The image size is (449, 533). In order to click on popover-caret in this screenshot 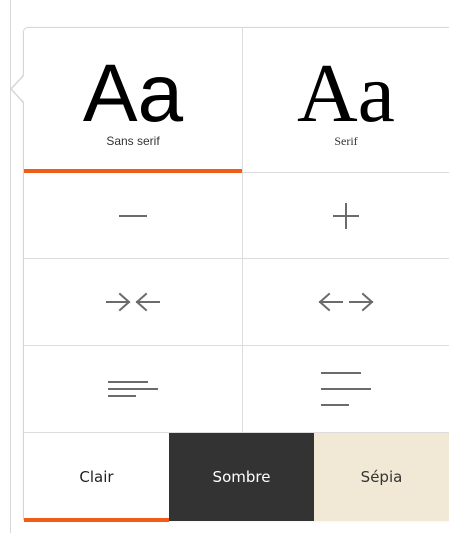, I will do `click(18, 89)`.